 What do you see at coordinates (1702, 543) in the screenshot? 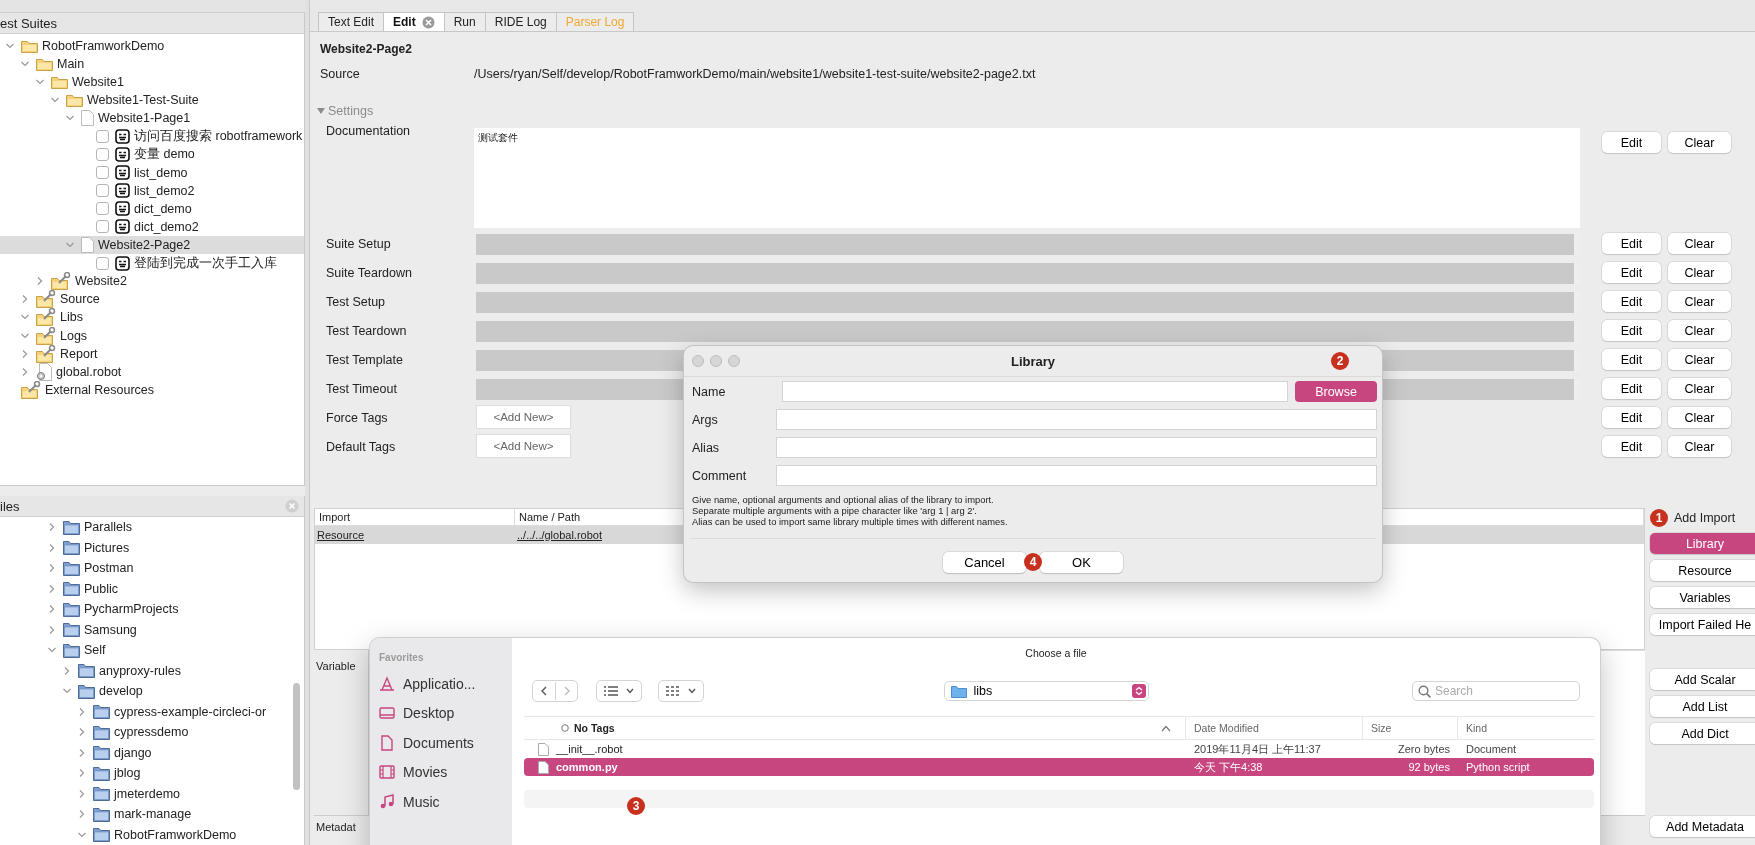
I see `action-button: Library` at bounding box center [1702, 543].